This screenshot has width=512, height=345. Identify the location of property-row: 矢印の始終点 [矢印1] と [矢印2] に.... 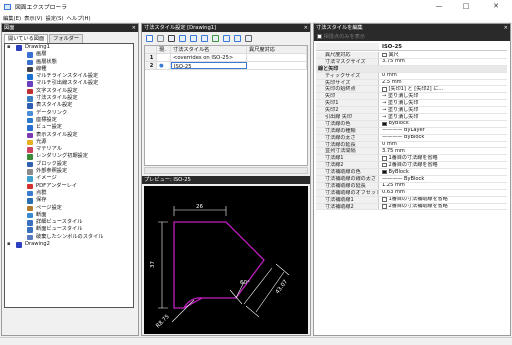
(411, 90).